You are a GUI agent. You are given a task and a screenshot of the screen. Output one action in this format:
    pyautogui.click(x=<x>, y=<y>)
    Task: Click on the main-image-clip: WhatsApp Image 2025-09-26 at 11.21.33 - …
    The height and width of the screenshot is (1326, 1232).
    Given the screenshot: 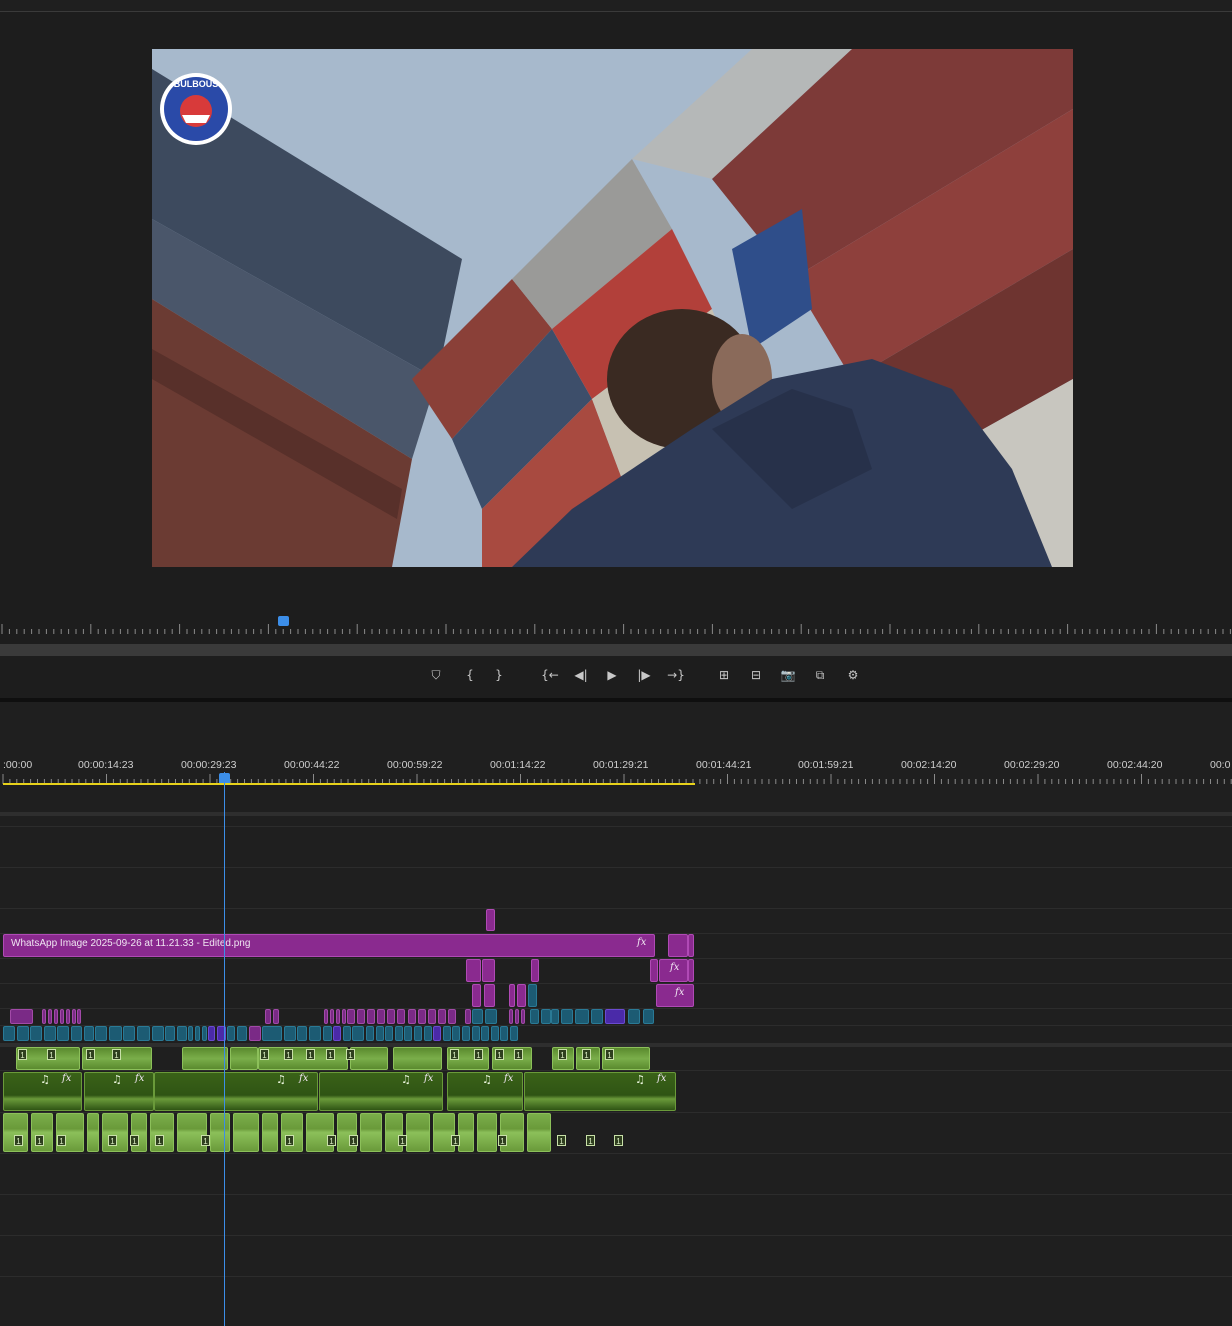 What is the action you would take?
    pyautogui.click(x=329, y=945)
    